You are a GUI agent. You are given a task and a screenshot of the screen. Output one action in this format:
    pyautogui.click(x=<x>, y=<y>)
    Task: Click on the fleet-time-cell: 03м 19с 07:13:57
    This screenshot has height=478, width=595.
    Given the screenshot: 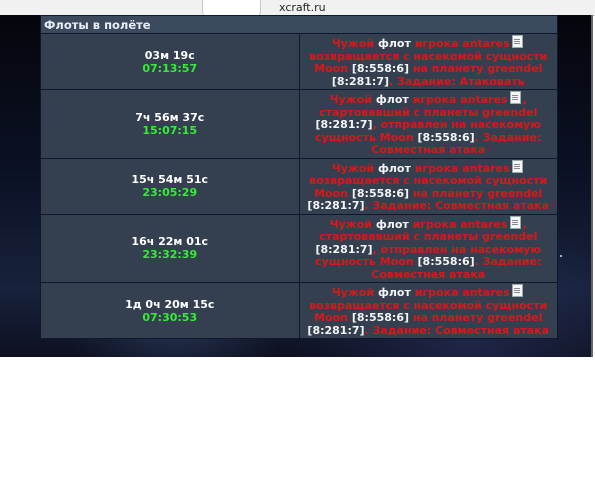 What is the action you would take?
    pyautogui.click(x=170, y=61)
    